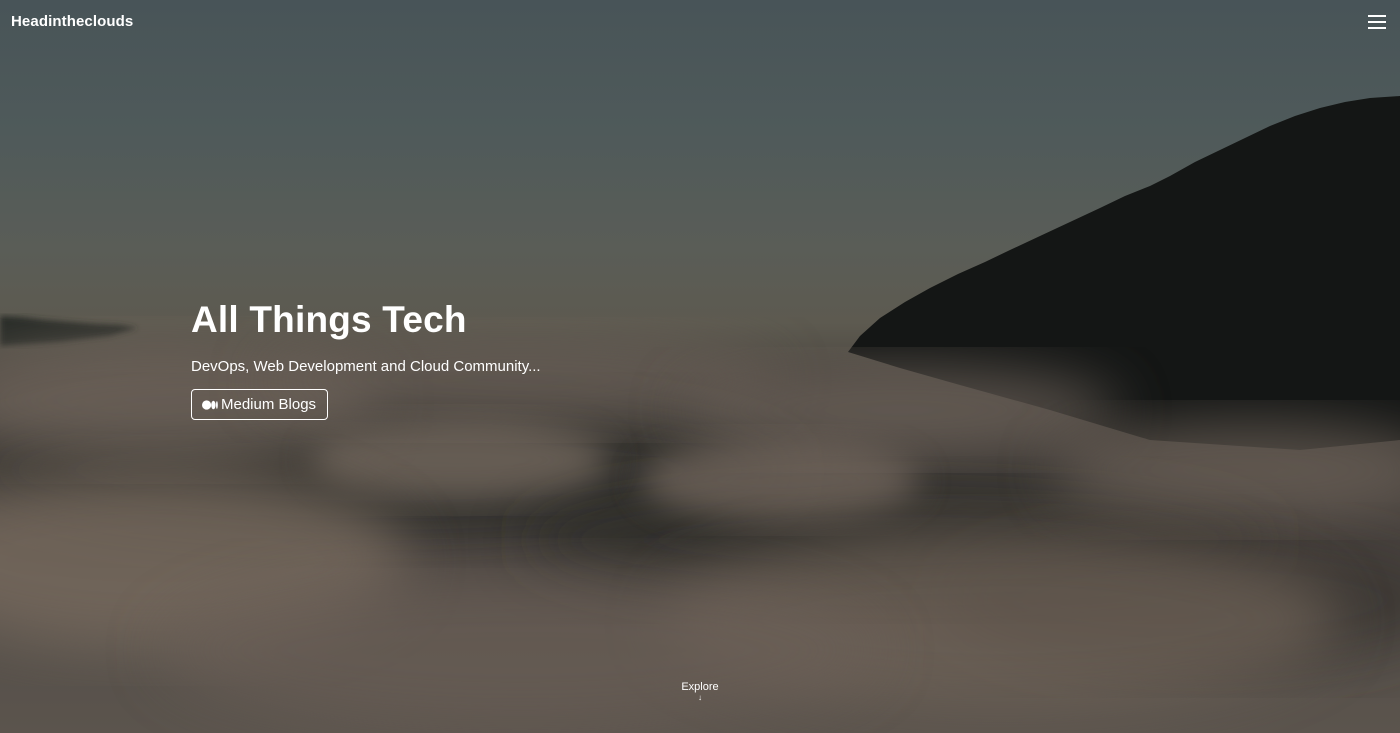  I want to click on navbar: Headintheclouds, so click(700, 23).